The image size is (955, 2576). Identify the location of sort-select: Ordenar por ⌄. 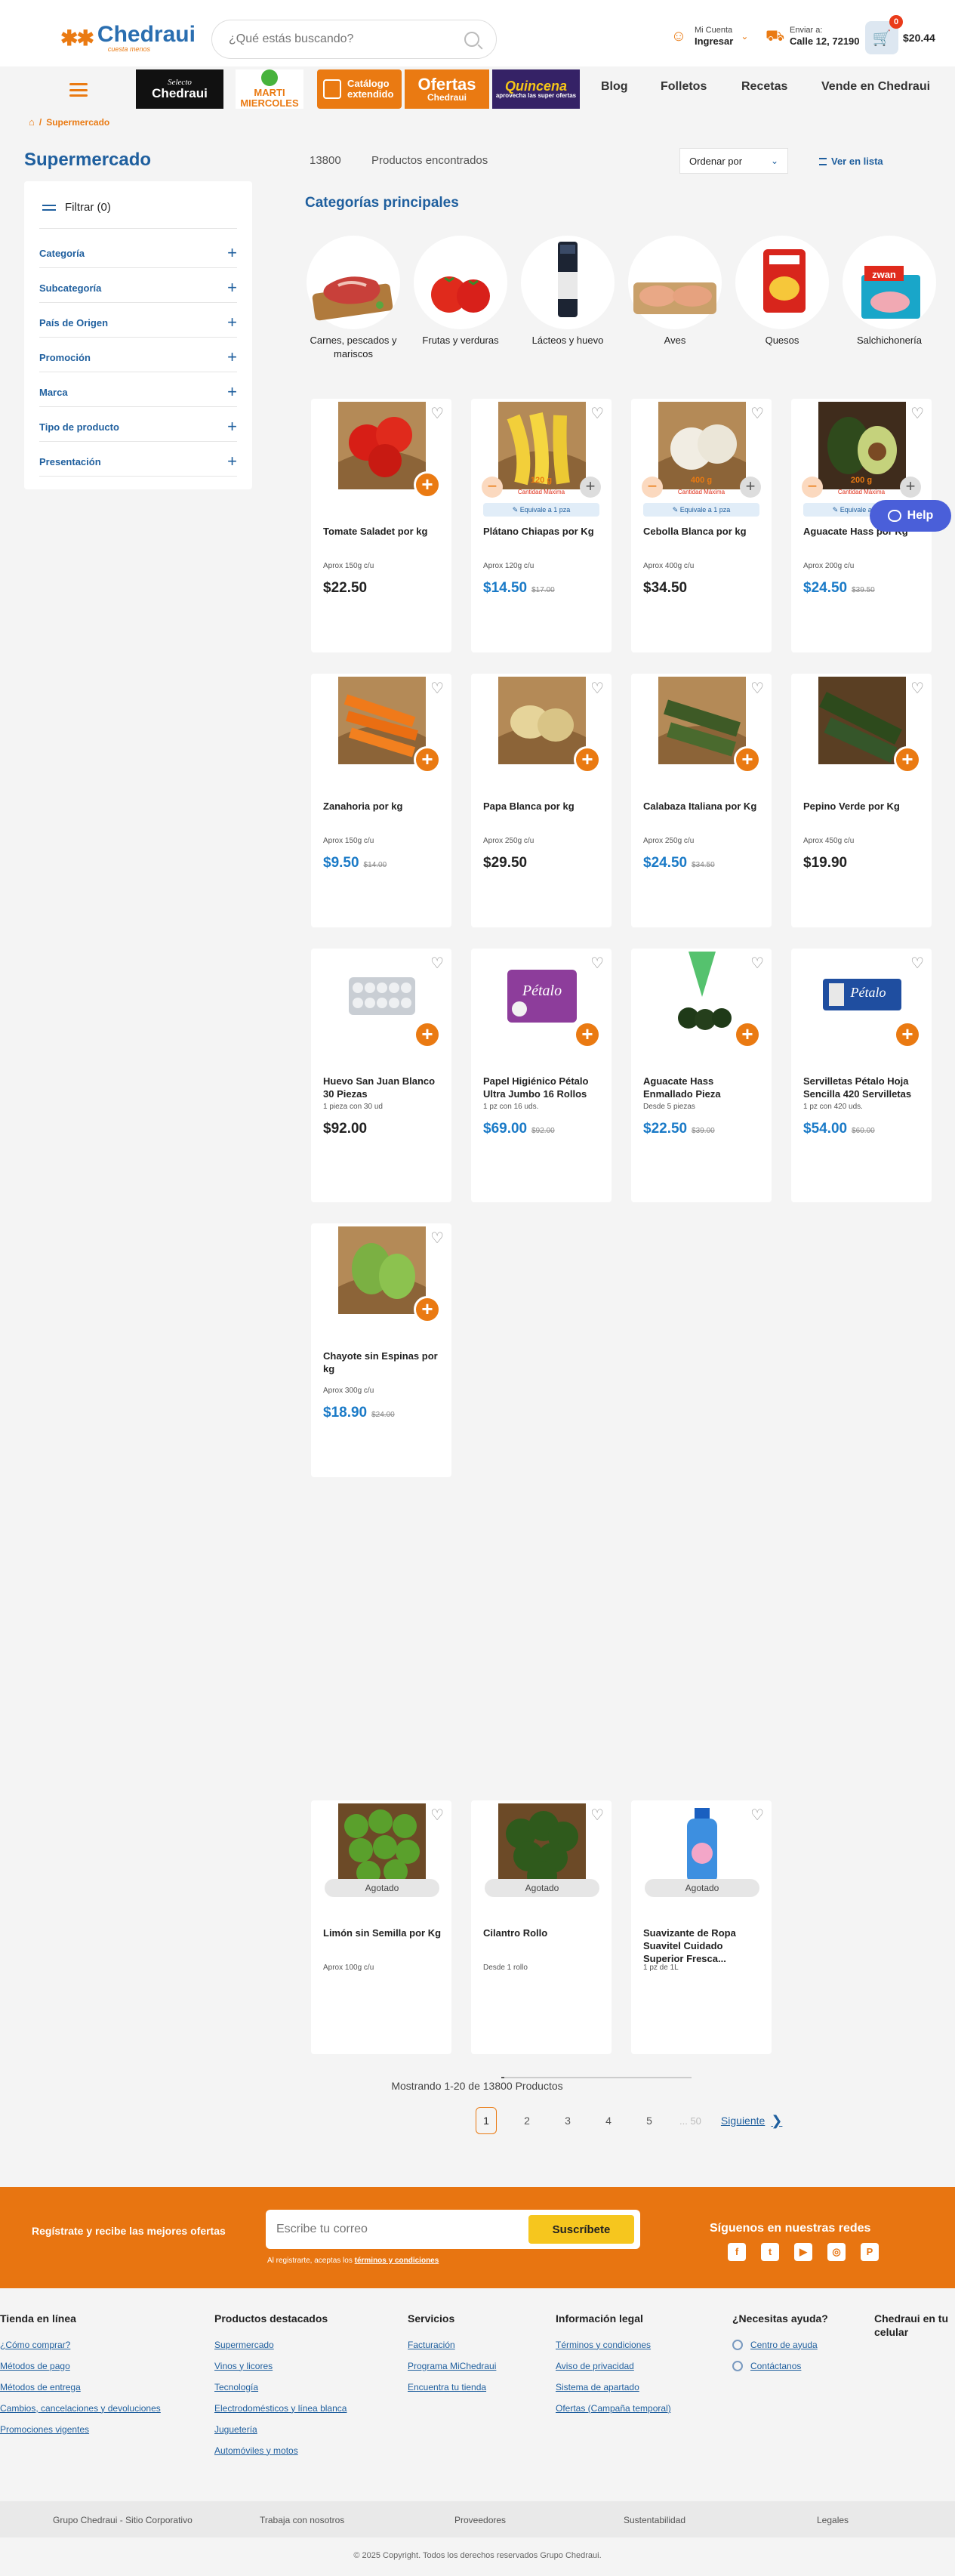
(733, 161).